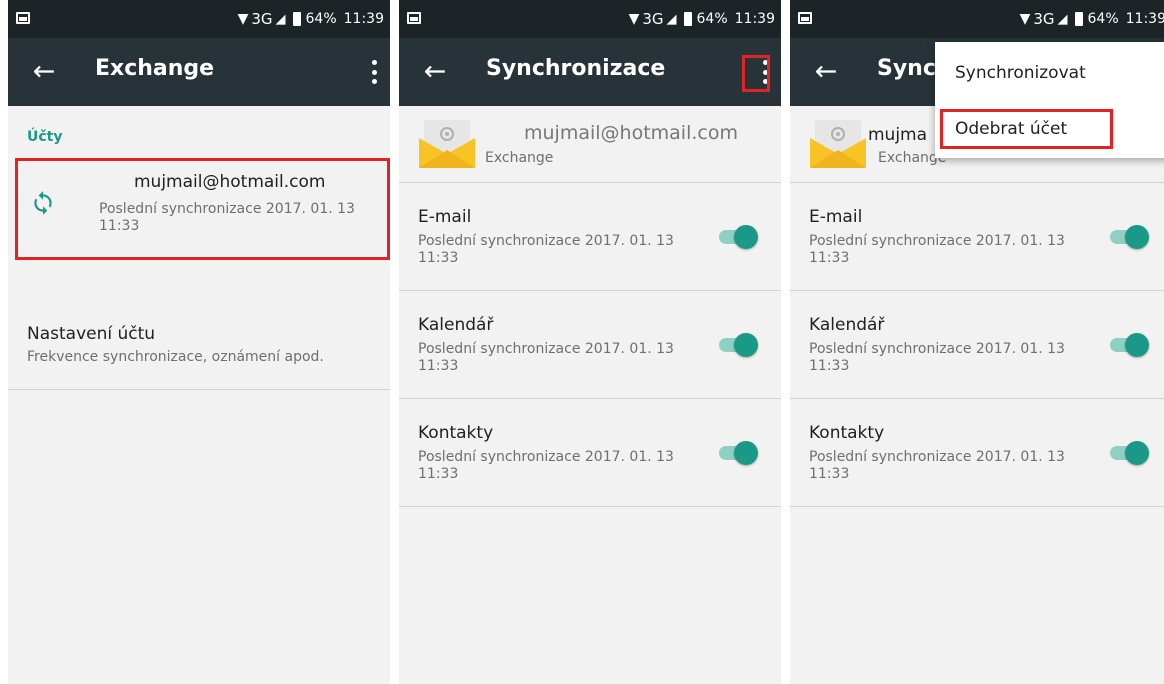 The height and width of the screenshot is (684, 1164). I want to click on account-email: mujma, so click(898, 135).